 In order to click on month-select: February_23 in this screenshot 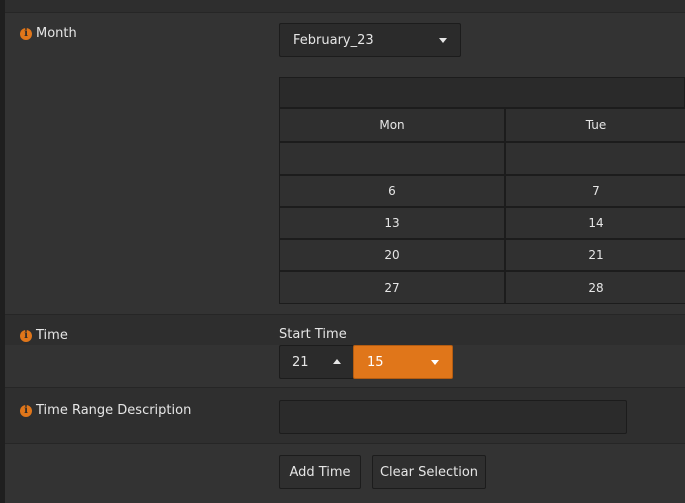, I will do `click(370, 40)`.